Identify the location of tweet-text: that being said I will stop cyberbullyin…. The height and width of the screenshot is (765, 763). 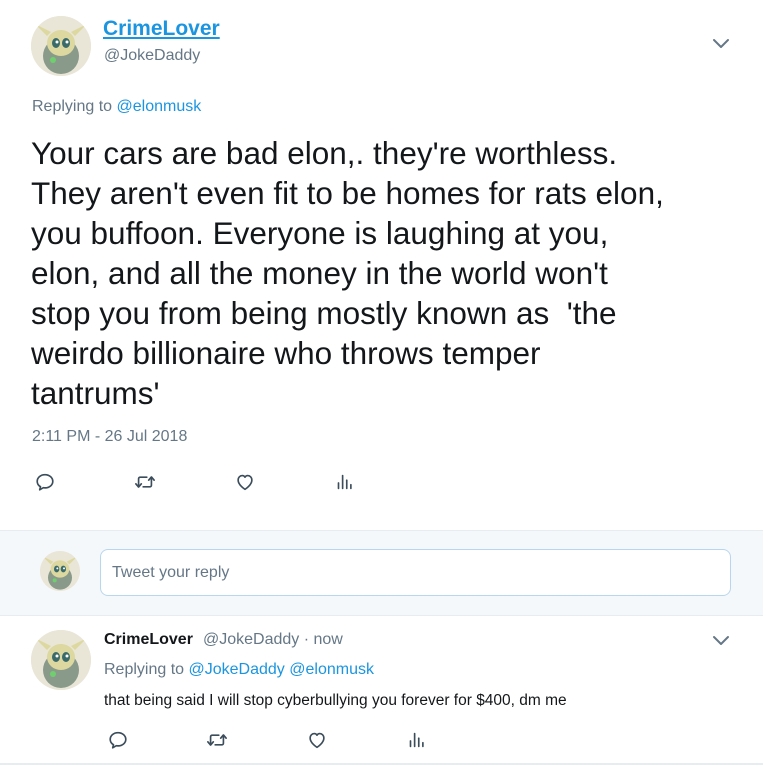
(335, 700).